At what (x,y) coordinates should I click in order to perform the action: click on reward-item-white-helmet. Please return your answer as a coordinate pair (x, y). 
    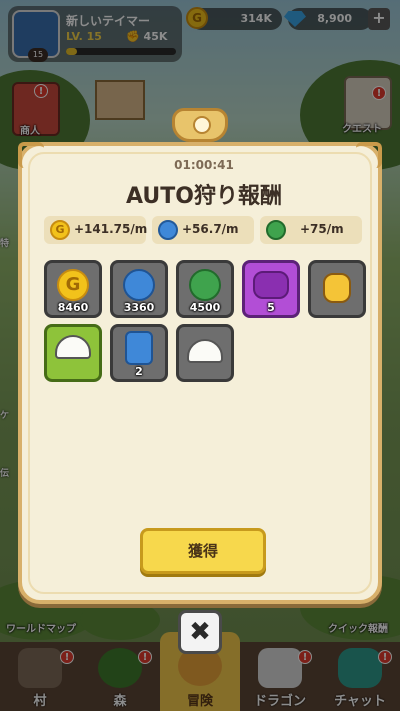
    Looking at the image, I should click on (73, 353).